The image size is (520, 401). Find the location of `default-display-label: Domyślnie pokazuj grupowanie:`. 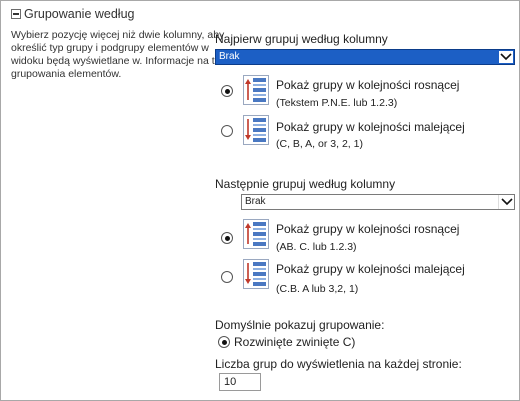

default-display-label: Domyślnie pokazuj grupowanie: is located at coordinates (300, 325).